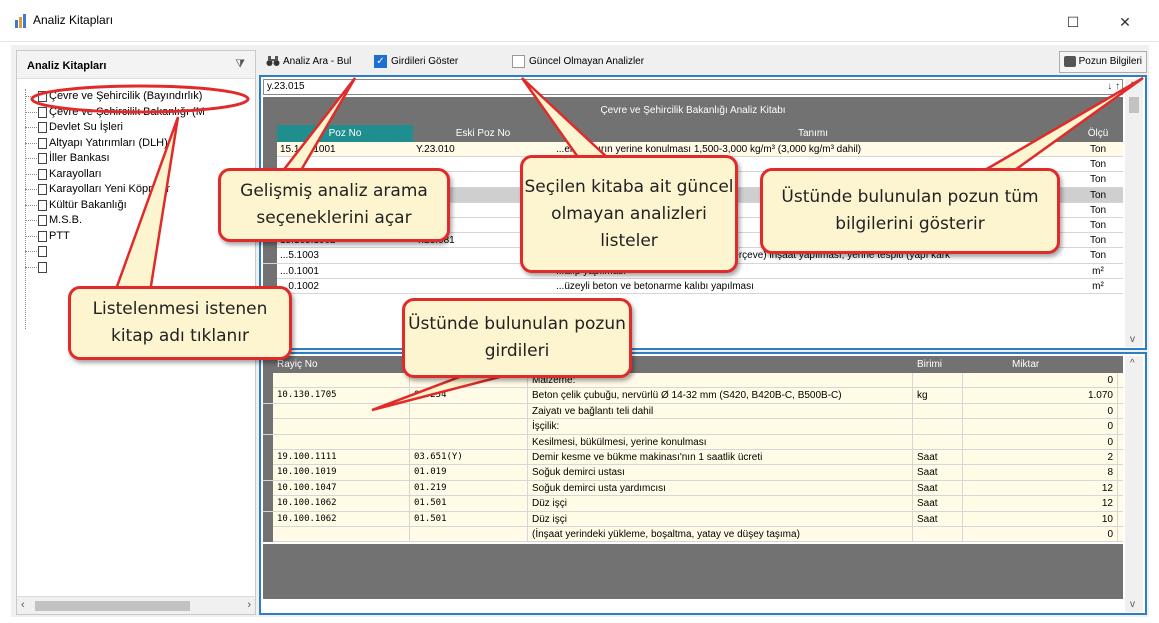  What do you see at coordinates (139, 159) in the screenshot?
I see `tree-item: İller Bankası` at bounding box center [139, 159].